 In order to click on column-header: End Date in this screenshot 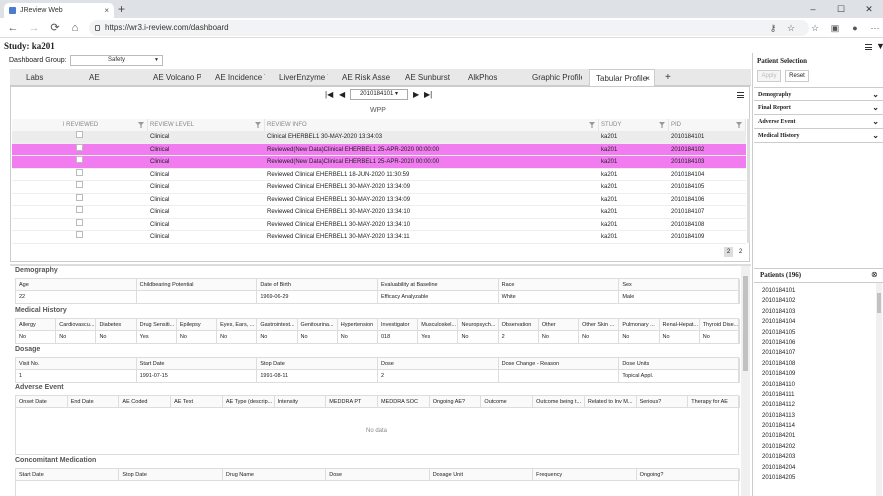, I will do `click(94, 402)`.